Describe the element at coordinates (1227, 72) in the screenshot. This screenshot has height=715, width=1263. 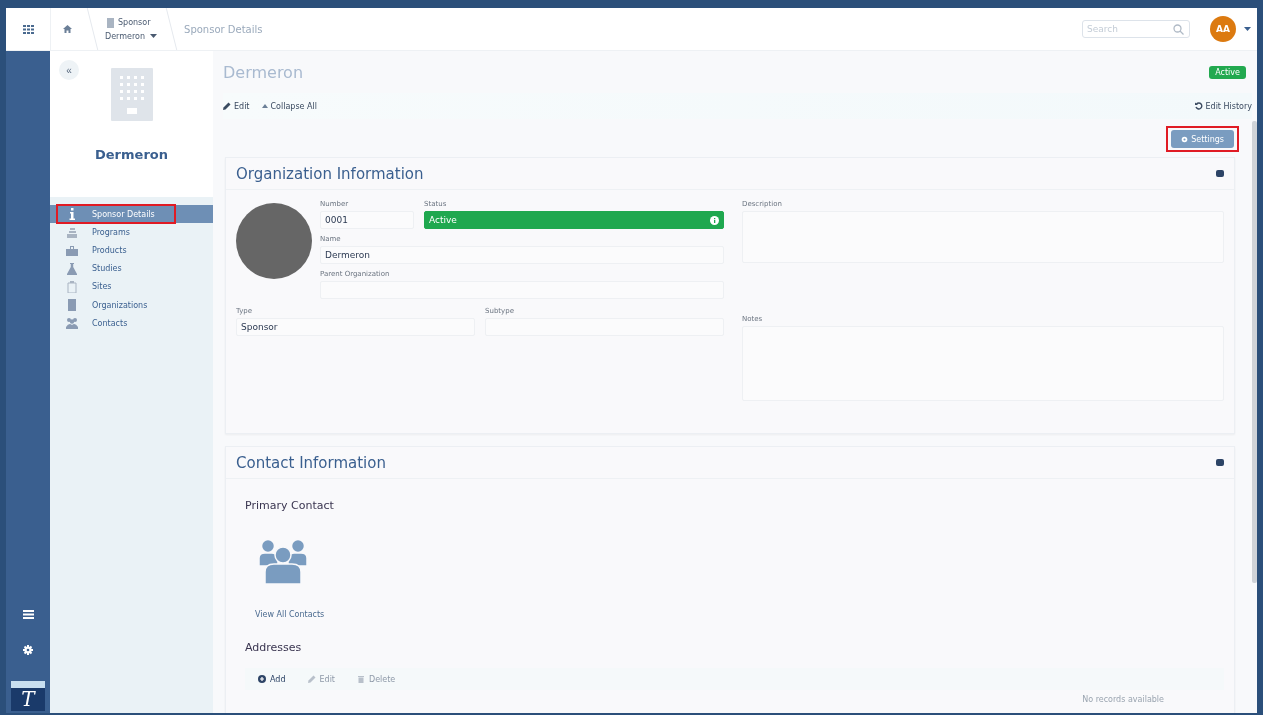
I see `status-badge: Active` at that location.